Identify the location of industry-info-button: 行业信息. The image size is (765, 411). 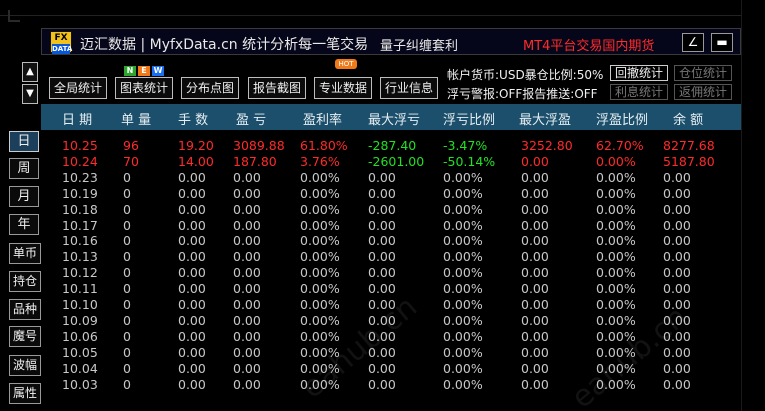
(409, 88).